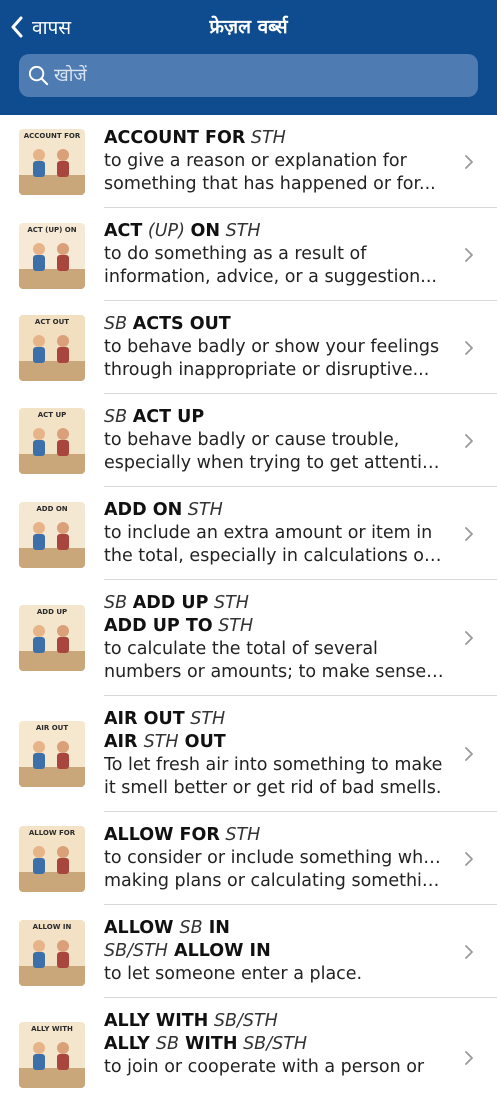 Image resolution: width=497 pixels, height=1118 pixels. Describe the element at coordinates (124, 742) in the screenshot. I see `headword-verb: AIR` at that location.